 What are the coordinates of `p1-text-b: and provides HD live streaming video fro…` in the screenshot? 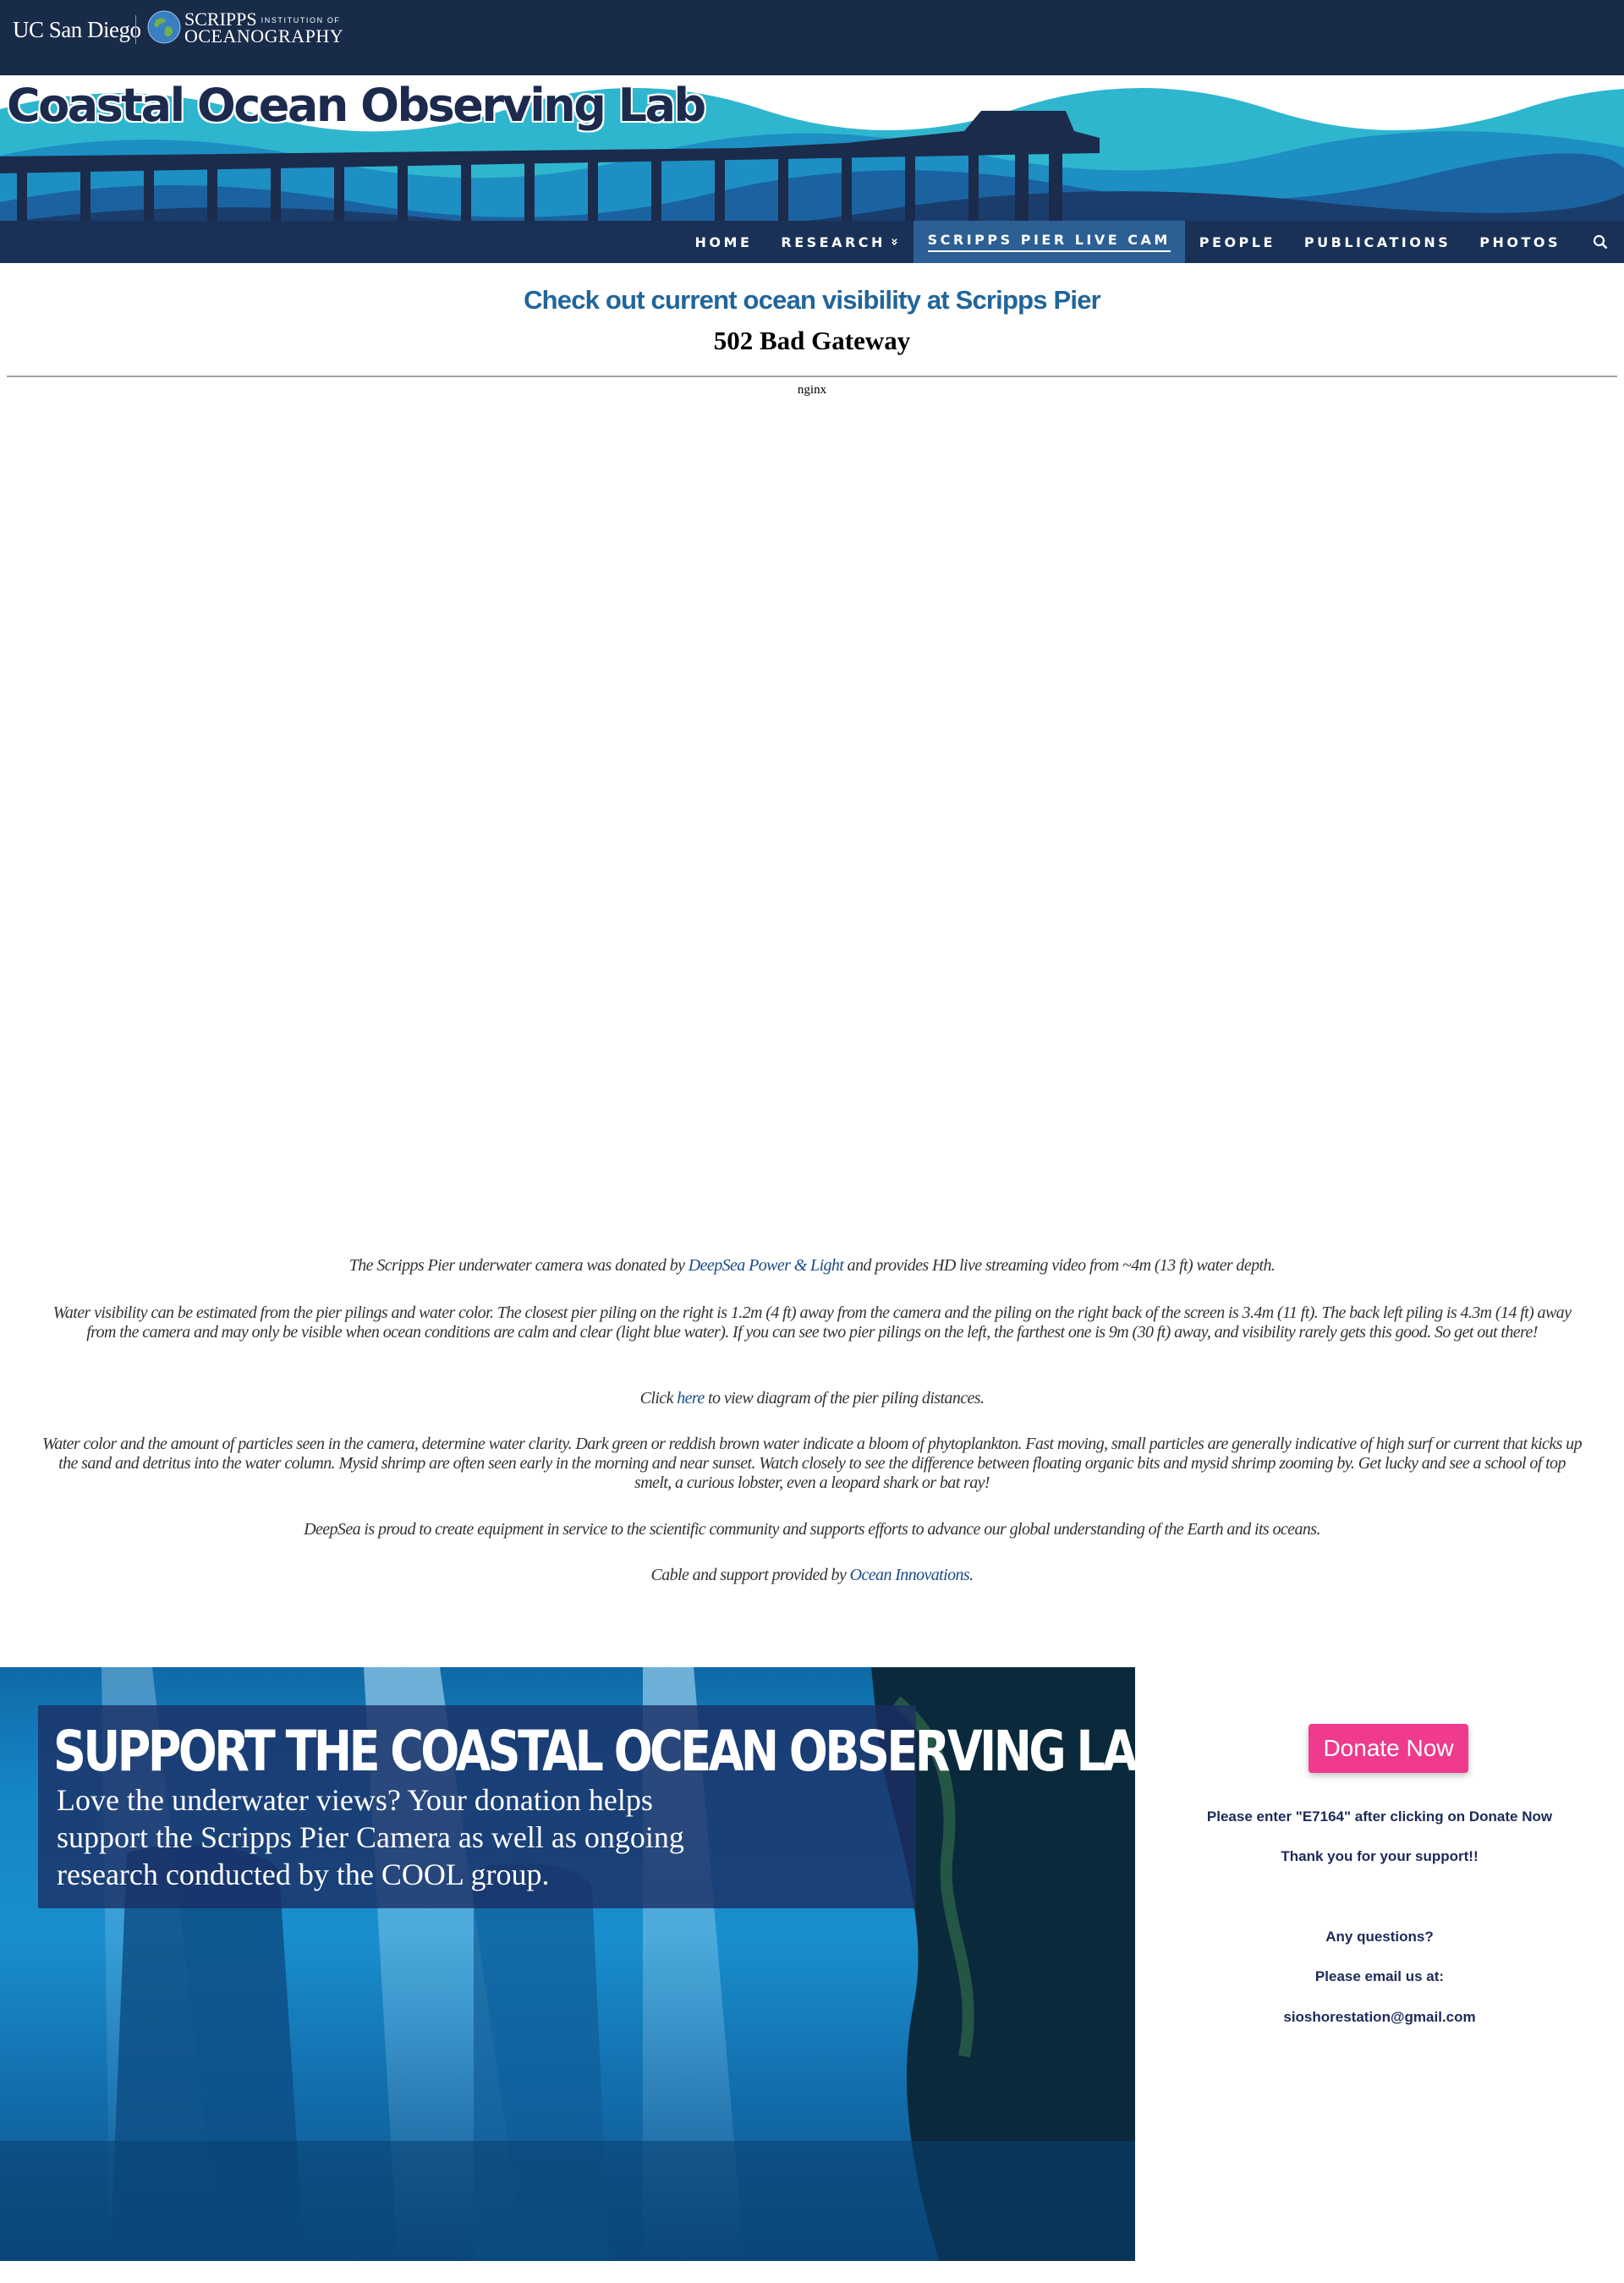 It's located at (1059, 1265).